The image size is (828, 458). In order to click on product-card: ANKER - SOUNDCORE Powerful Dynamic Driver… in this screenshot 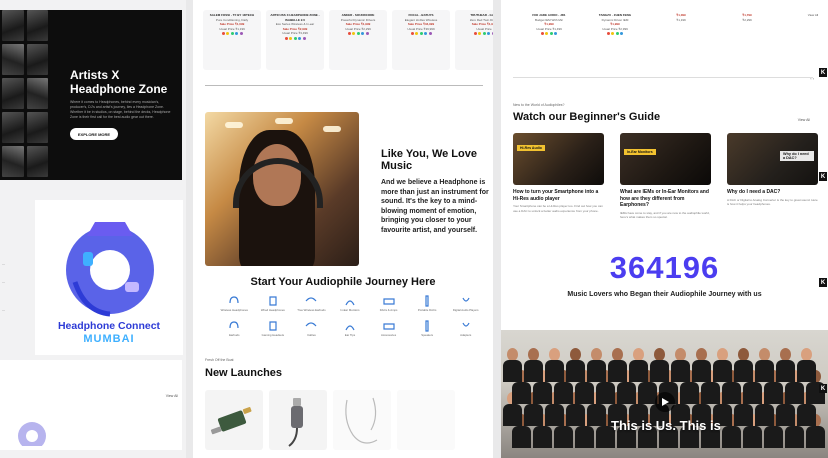, I will do `click(358, 40)`.